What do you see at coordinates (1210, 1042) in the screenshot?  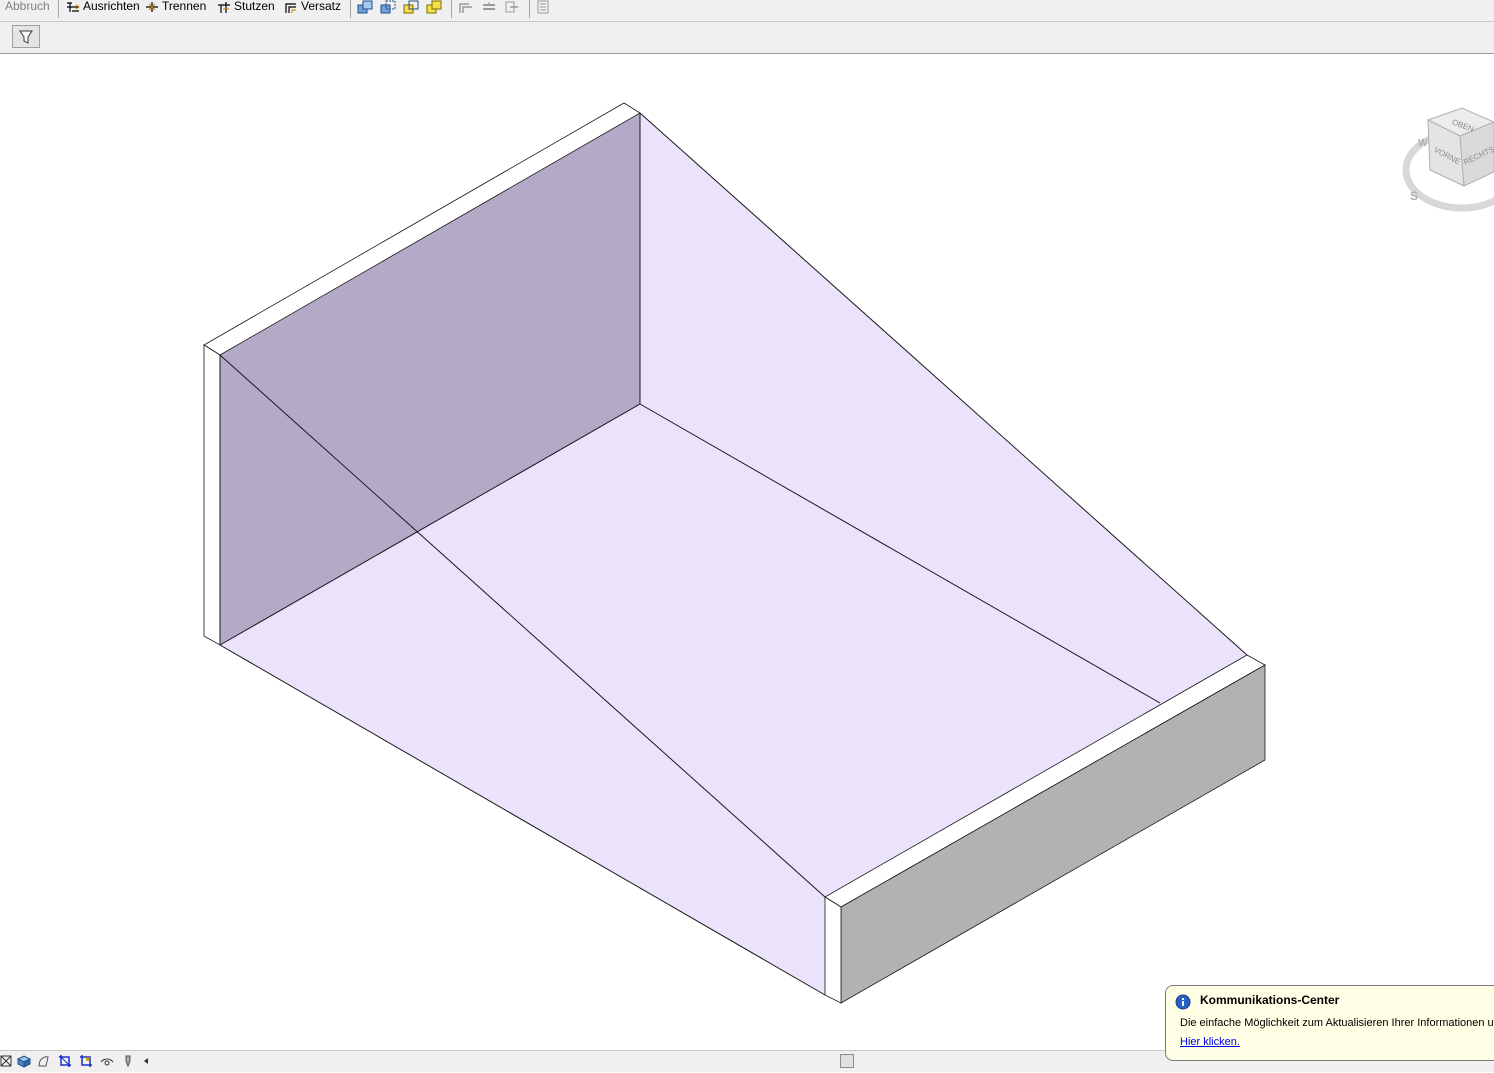 I see `notification-link: Hier klicken.` at bounding box center [1210, 1042].